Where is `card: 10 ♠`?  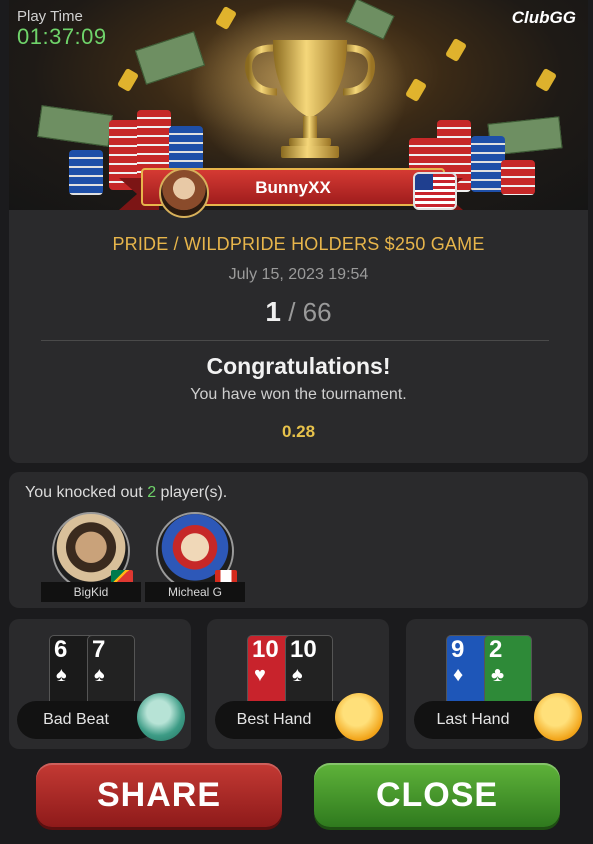 card: 10 ♠ is located at coordinates (309, 672).